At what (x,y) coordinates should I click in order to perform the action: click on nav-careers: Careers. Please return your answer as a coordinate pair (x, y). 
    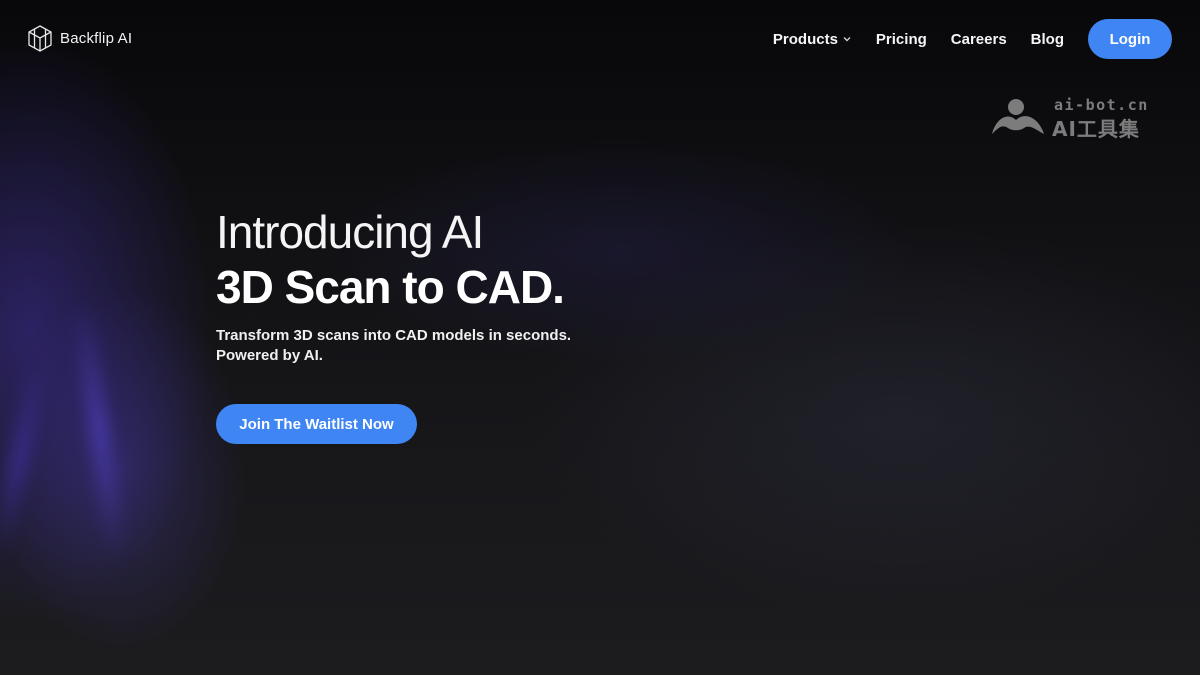
    Looking at the image, I should click on (979, 39).